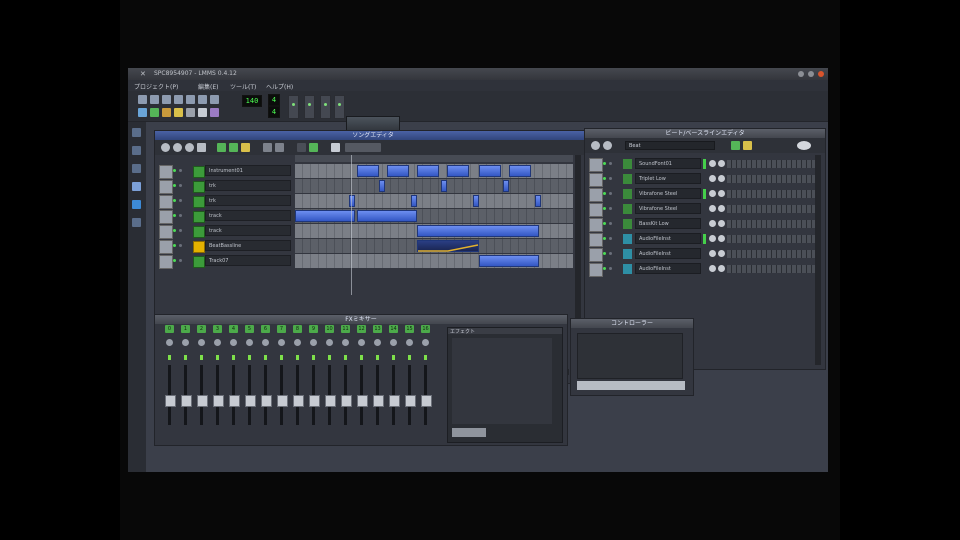 The image size is (960, 540). I want to click on beat-preset-combo: Beat, so click(670, 145).